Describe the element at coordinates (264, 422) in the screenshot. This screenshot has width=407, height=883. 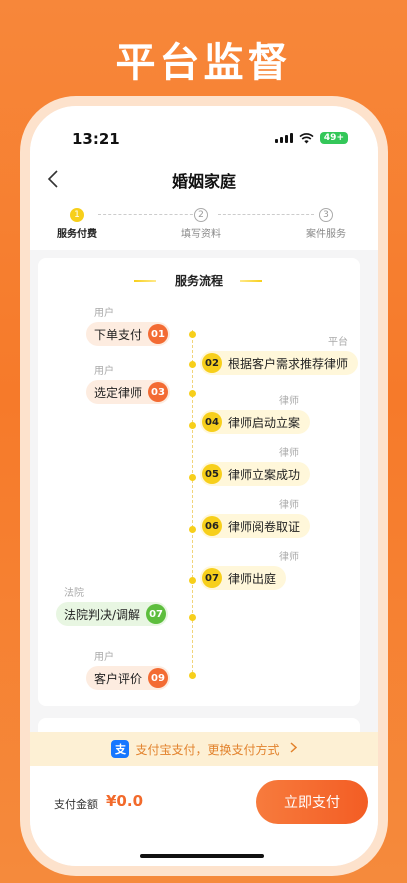
I see `step-text: 律师启动立案` at that location.